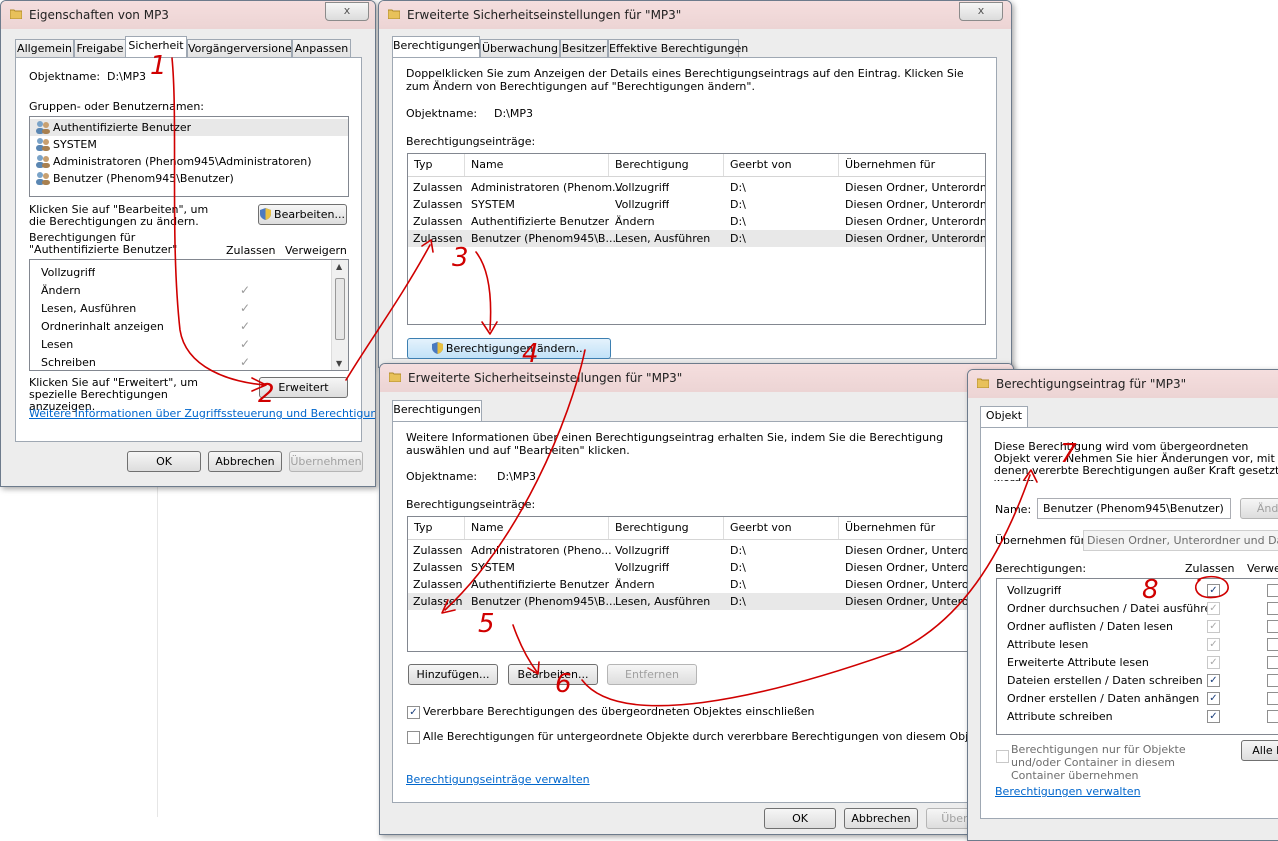  What do you see at coordinates (678, 48) in the screenshot?
I see `tab-effektive-berechtigungen: Effektive Berechtigungen` at bounding box center [678, 48].